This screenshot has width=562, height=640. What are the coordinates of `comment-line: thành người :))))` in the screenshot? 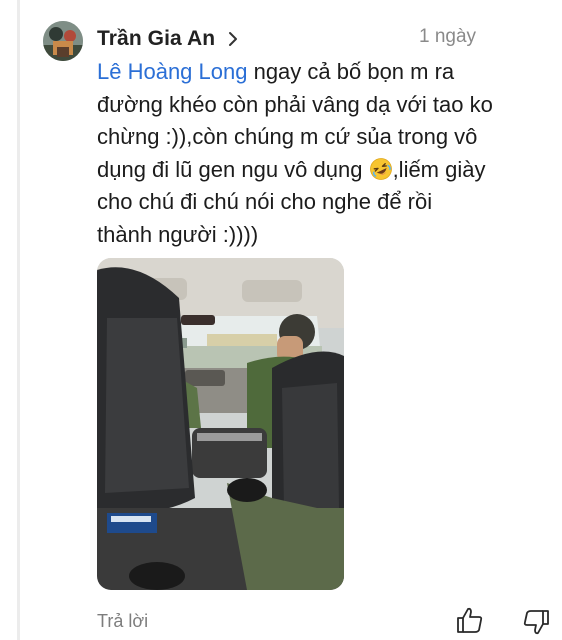 It's located at (178, 234).